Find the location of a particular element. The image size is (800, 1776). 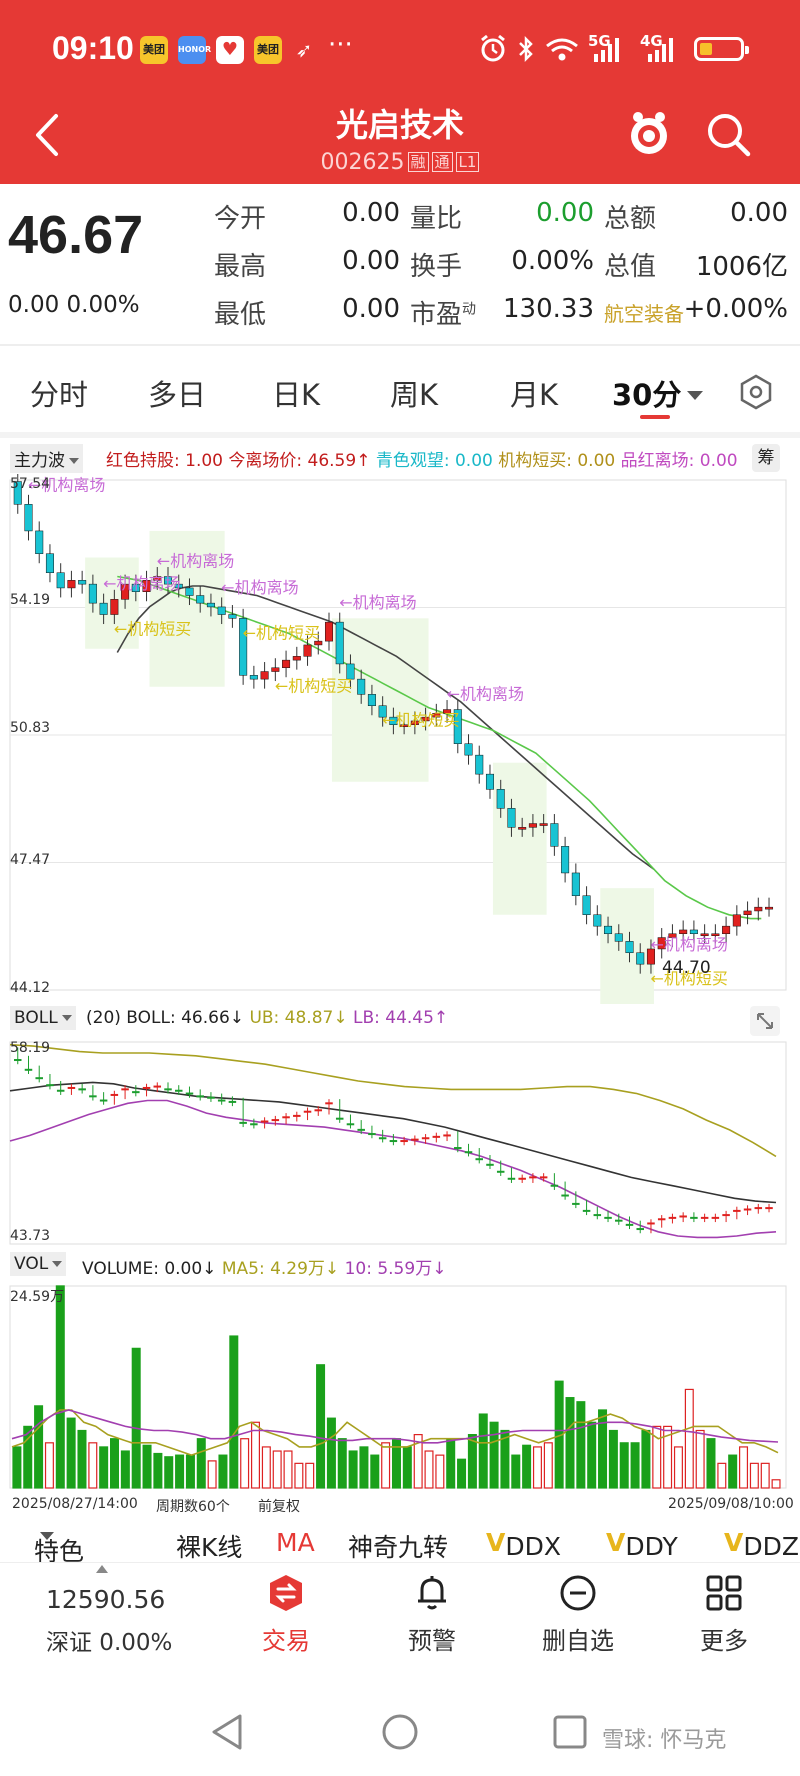

flight-app-icon: ➶ is located at coordinates (304, 50).